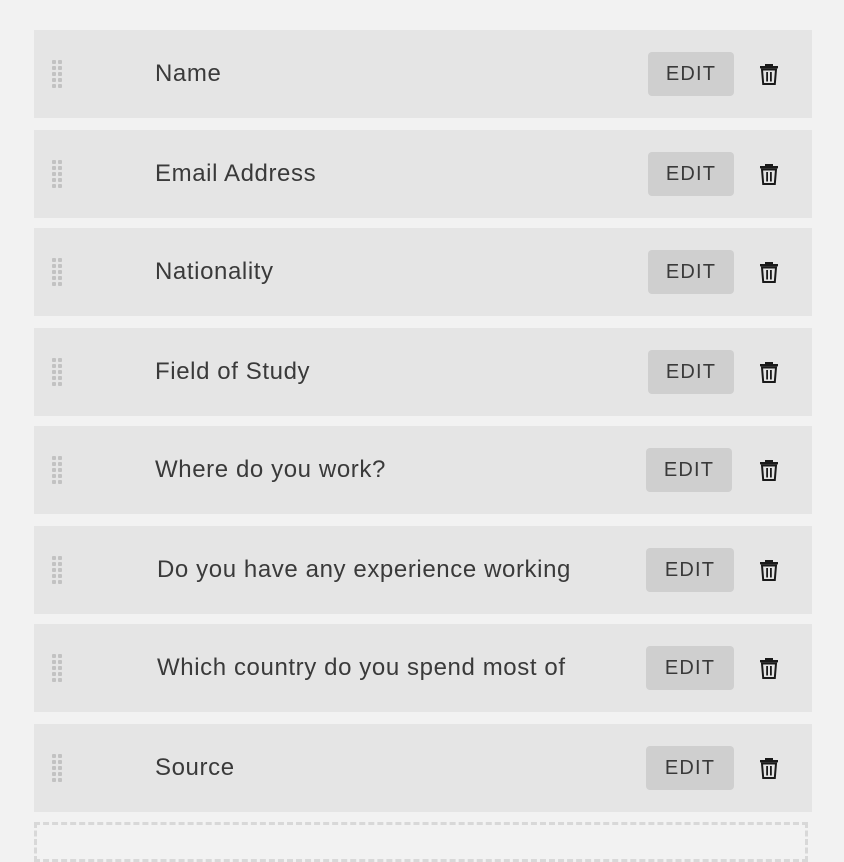 This screenshot has height=862, width=844. I want to click on field-label: Which country do you spend most of, so click(361, 667).